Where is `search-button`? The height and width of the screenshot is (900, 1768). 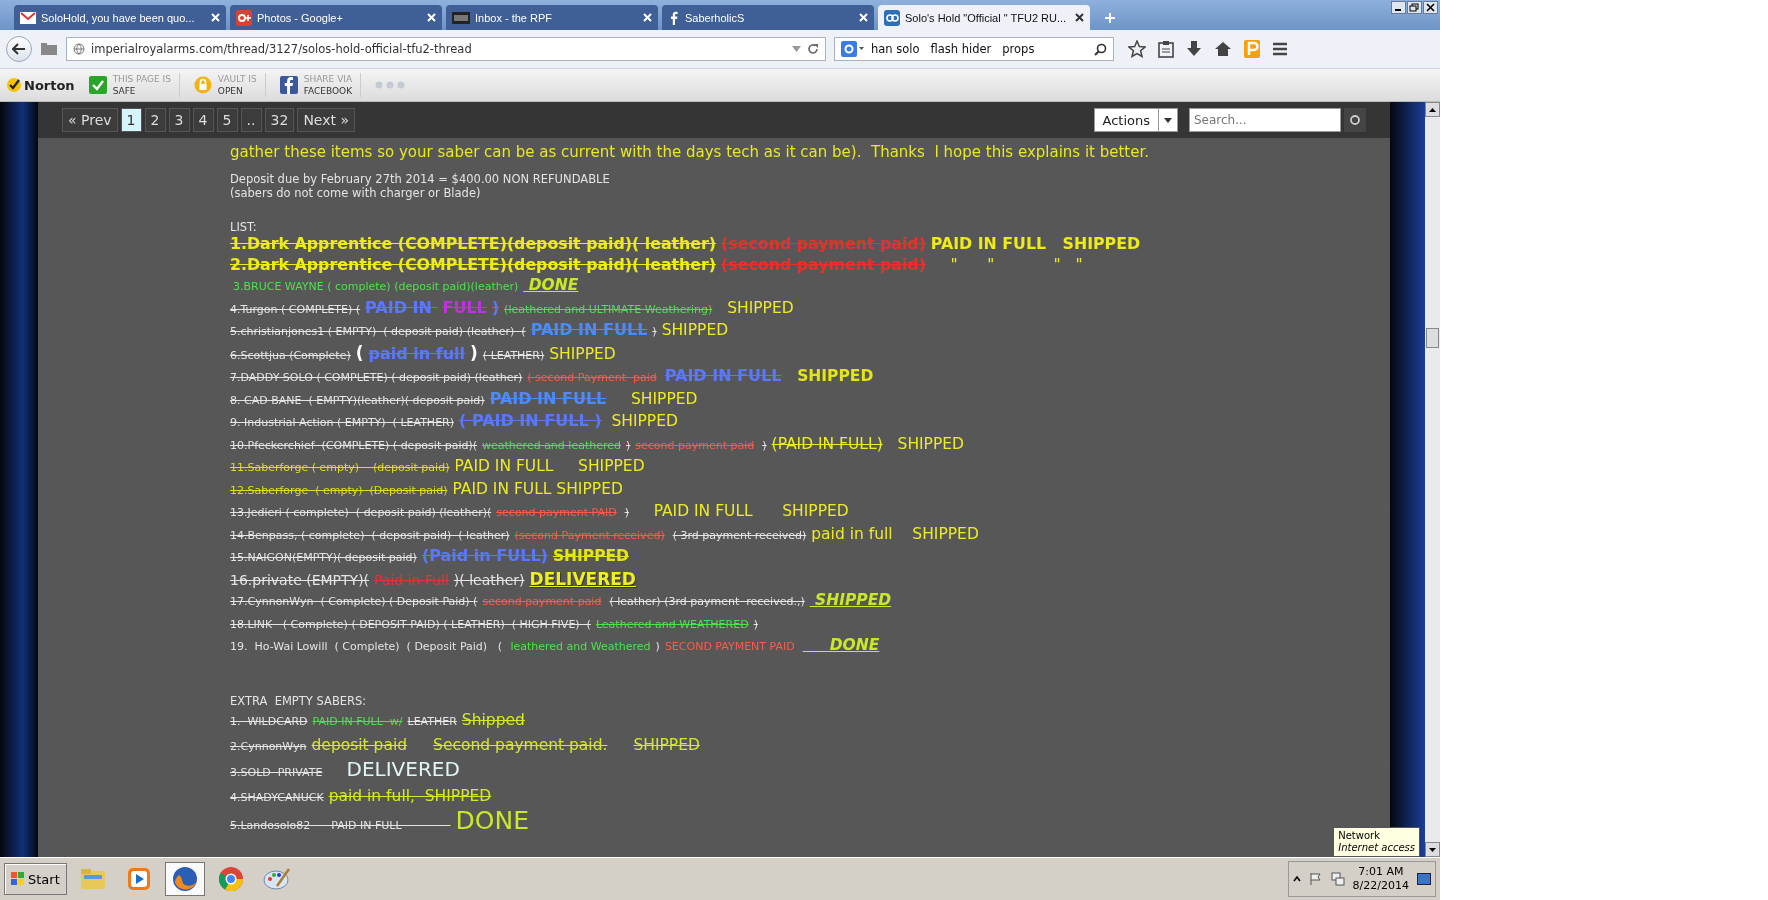
search-button is located at coordinates (1355, 120).